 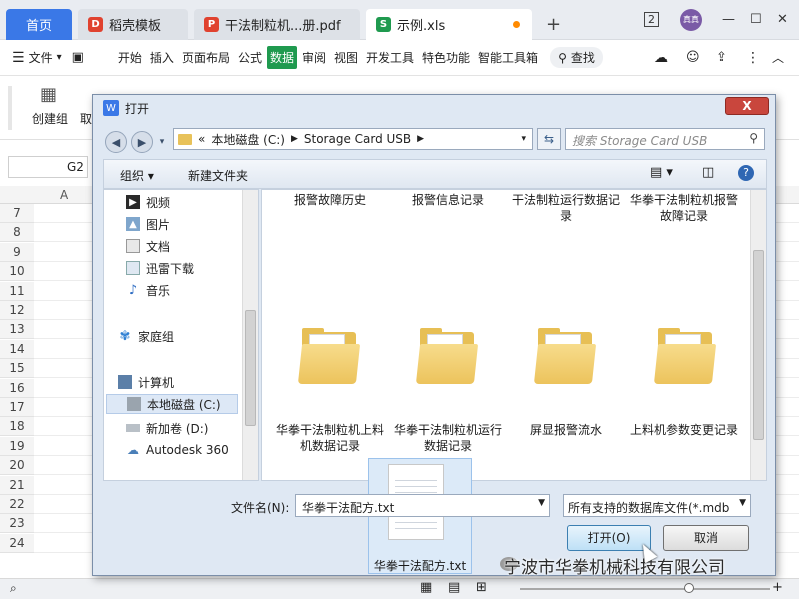 What do you see at coordinates (148, 290) in the screenshot?
I see `tree-item-music: ♪ 音乐` at bounding box center [148, 290].